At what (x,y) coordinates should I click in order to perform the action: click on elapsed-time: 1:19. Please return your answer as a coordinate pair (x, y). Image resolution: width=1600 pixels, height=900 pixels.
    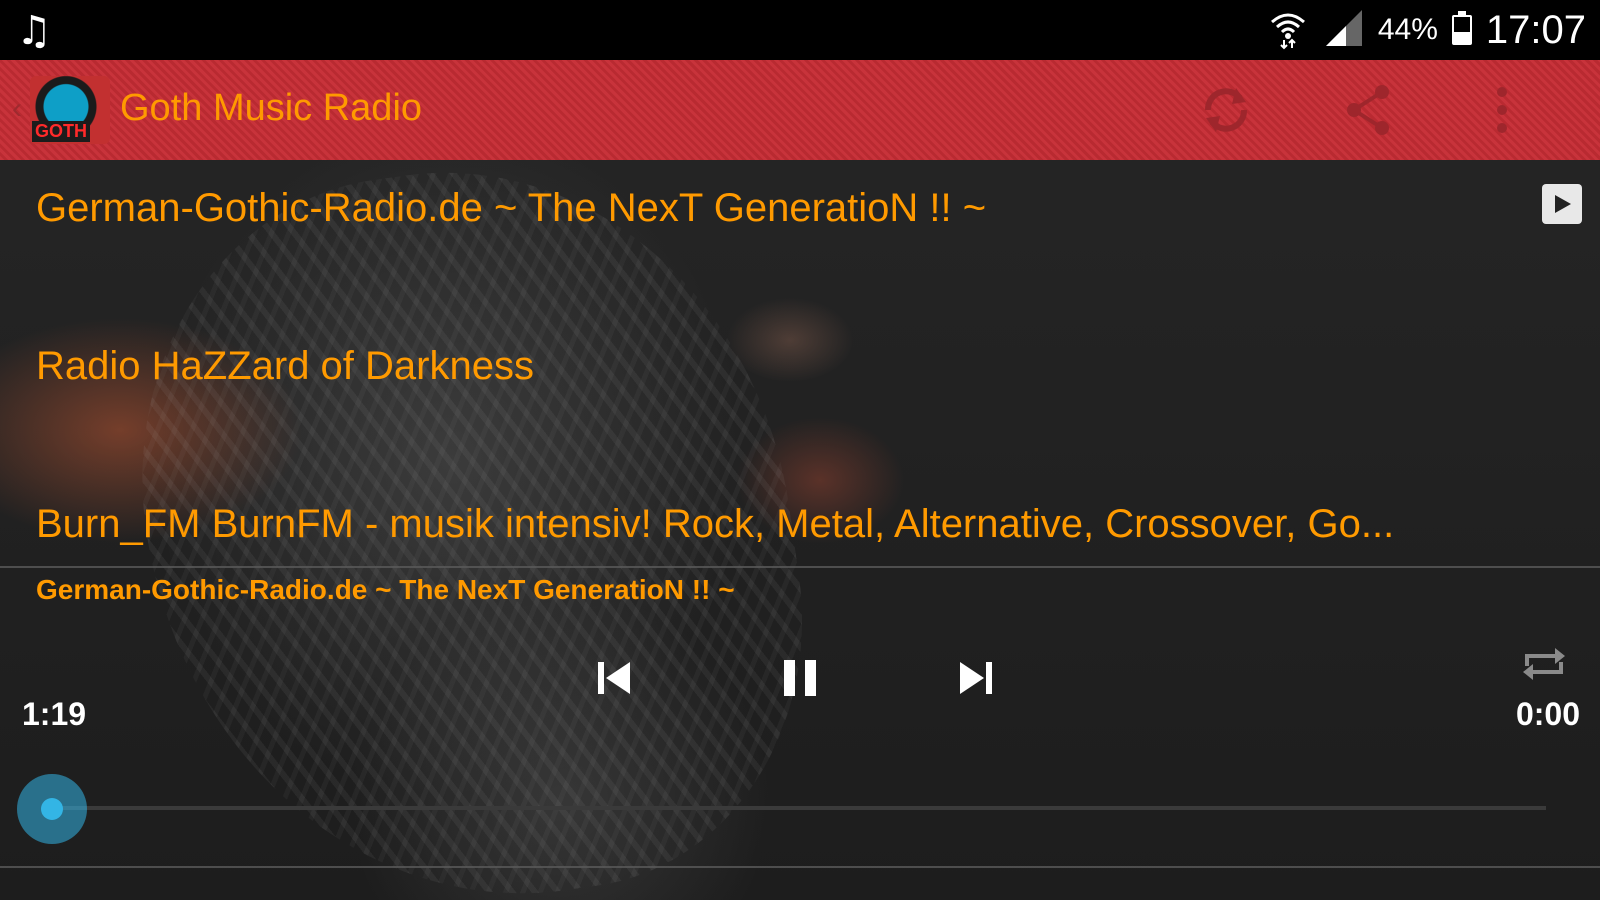
    Looking at the image, I should click on (54, 714).